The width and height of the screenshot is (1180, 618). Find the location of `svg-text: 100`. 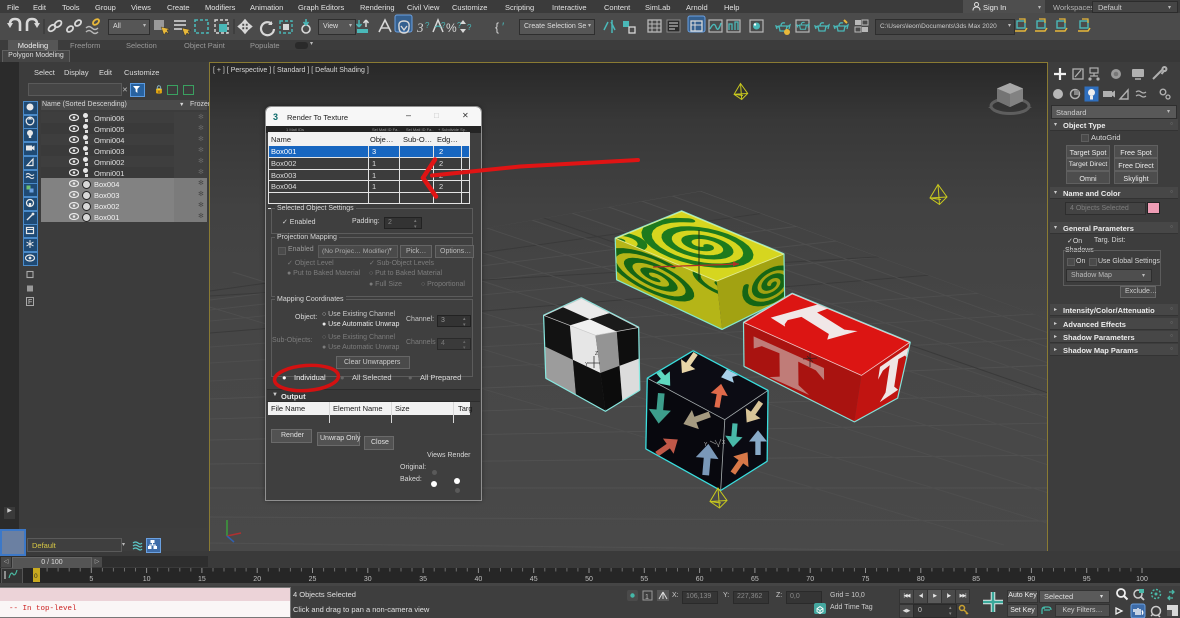

svg-text: 100 is located at coordinates (1142, 579).